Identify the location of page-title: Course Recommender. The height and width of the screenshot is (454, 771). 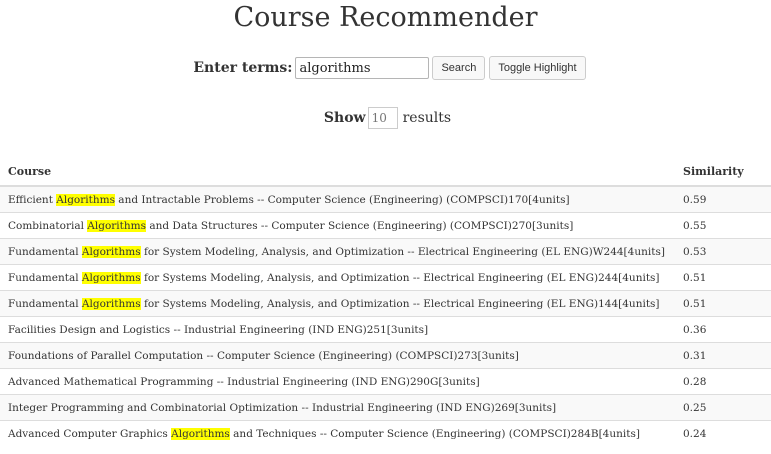
(385, 17).